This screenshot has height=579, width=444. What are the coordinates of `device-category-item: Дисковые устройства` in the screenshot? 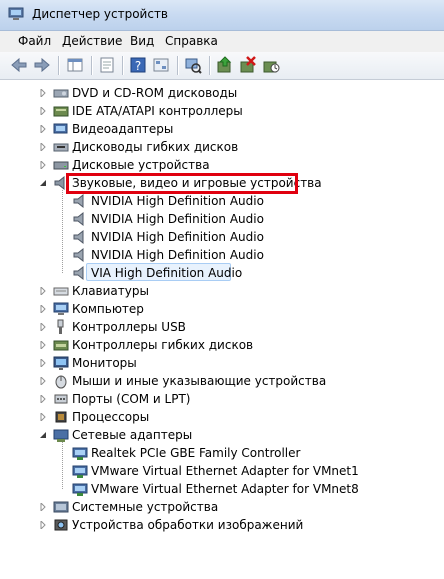 It's located at (222, 165).